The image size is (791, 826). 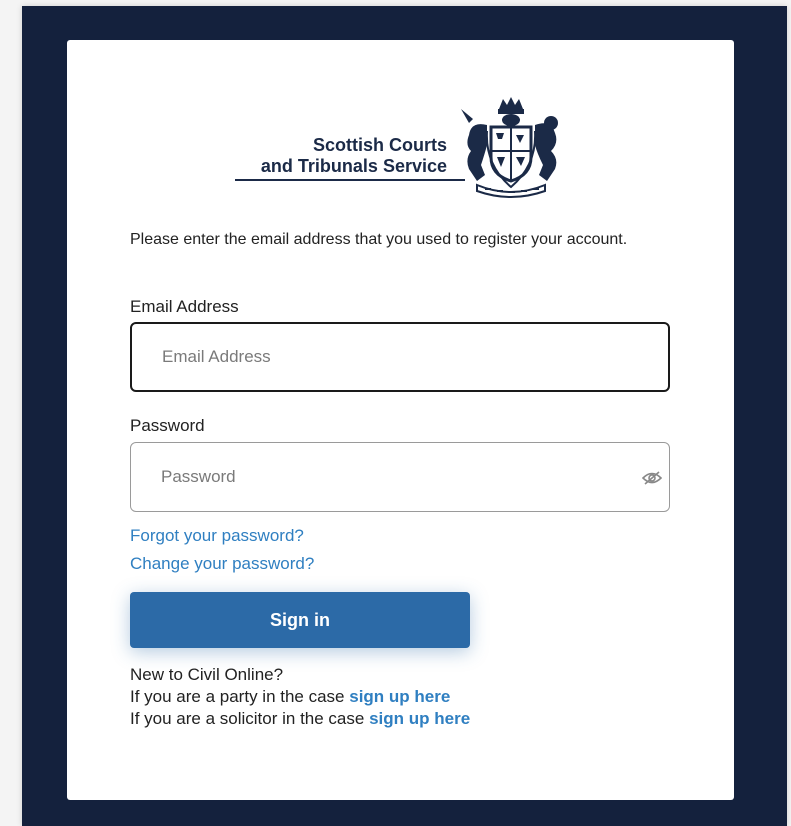 I want to click on solicitor-signup-link: sign up here, so click(x=419, y=718).